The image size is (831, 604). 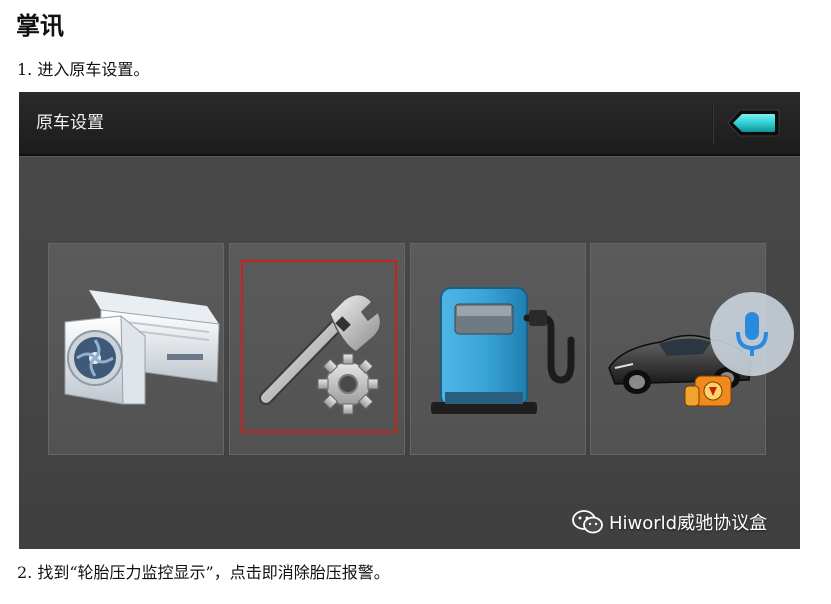 What do you see at coordinates (713, 123) in the screenshot?
I see `header-divider` at bounding box center [713, 123].